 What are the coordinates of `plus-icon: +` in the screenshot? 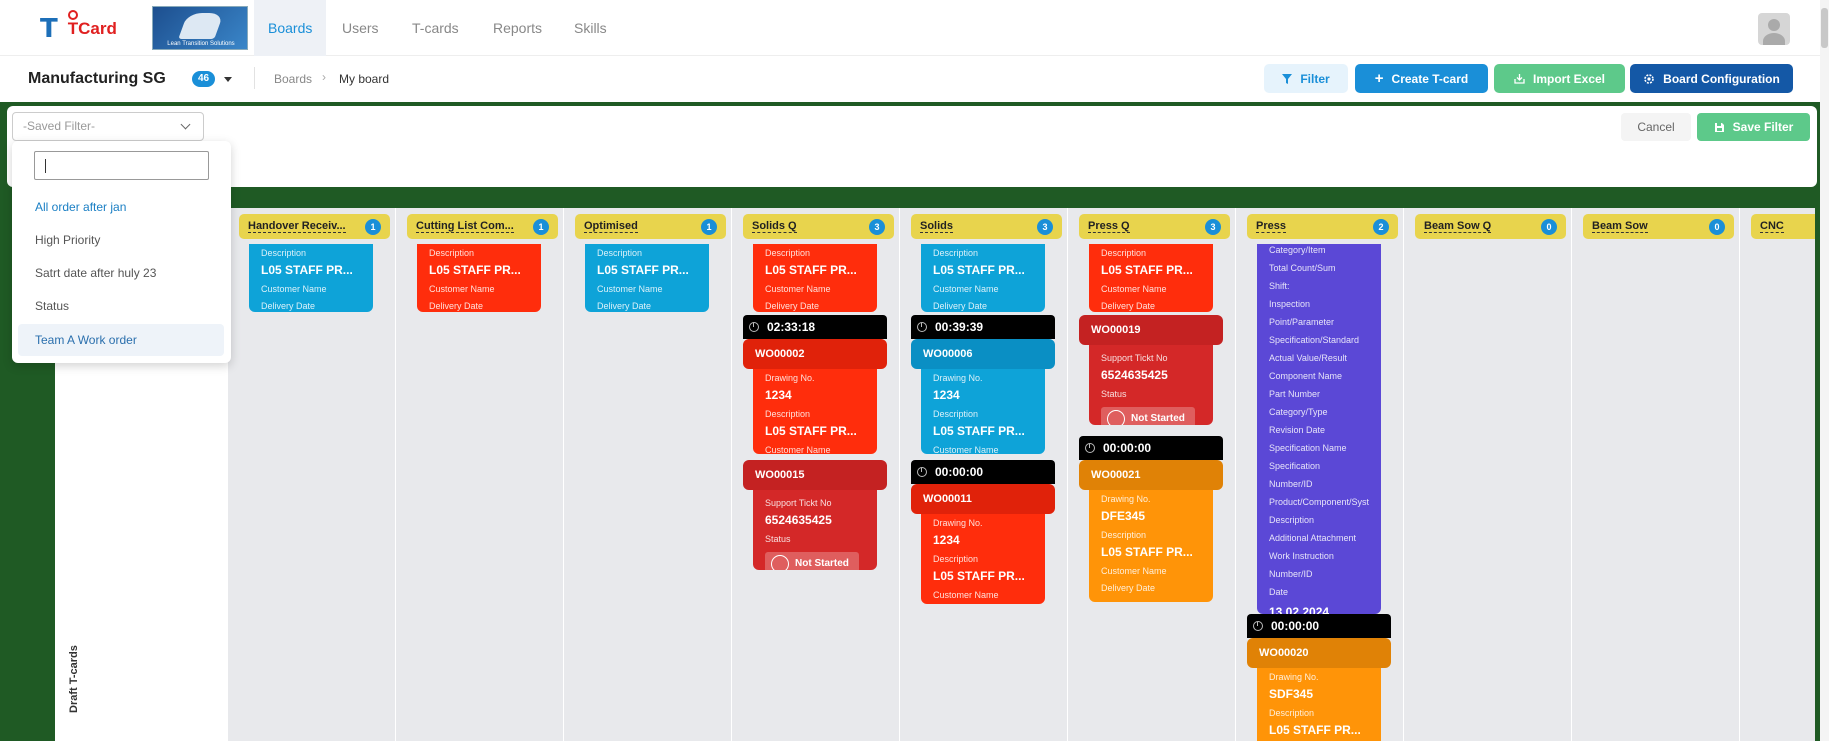 It's located at (1379, 78).